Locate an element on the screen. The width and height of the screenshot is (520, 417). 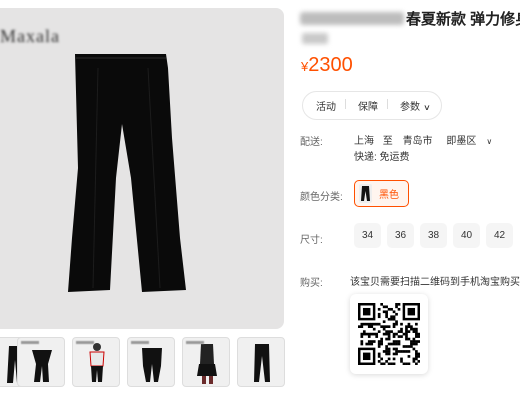
price-value: 2300 is located at coordinates (330, 65).